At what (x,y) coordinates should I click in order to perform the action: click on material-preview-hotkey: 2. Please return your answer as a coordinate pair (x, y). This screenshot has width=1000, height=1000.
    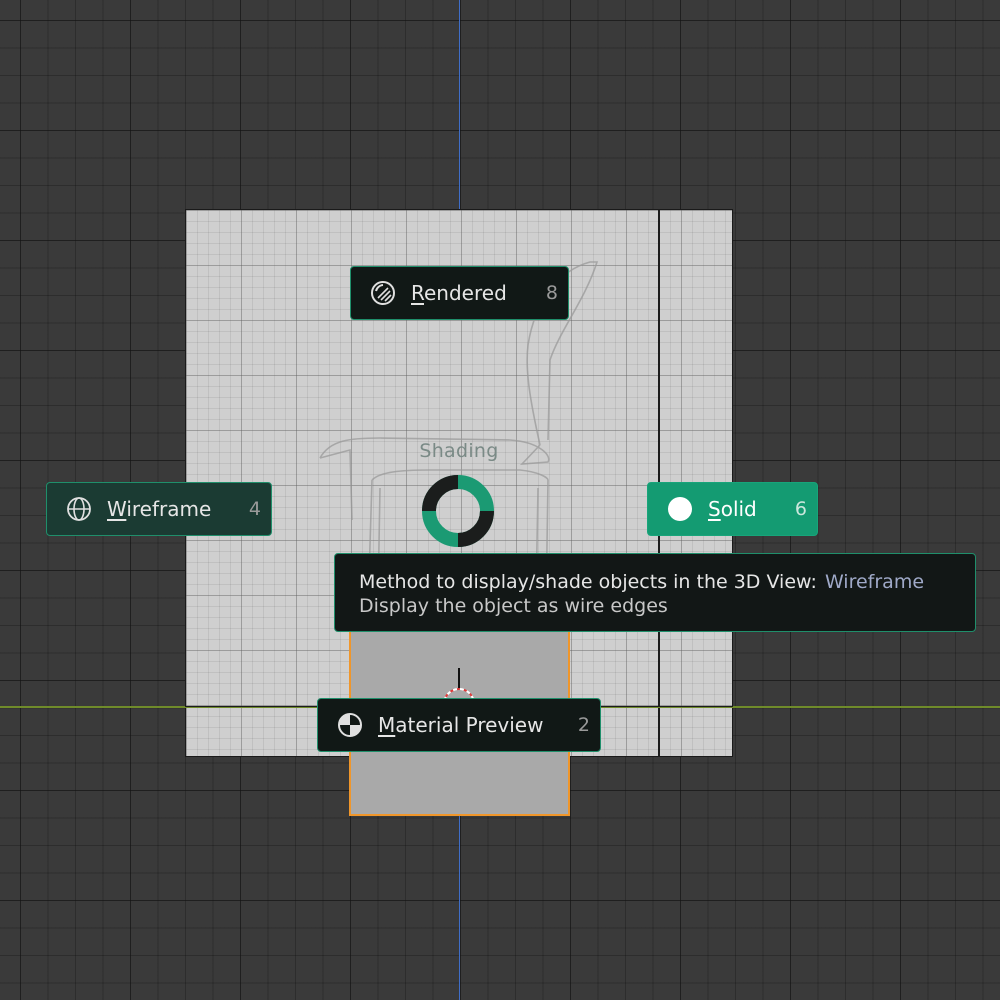
    Looking at the image, I should click on (583, 725).